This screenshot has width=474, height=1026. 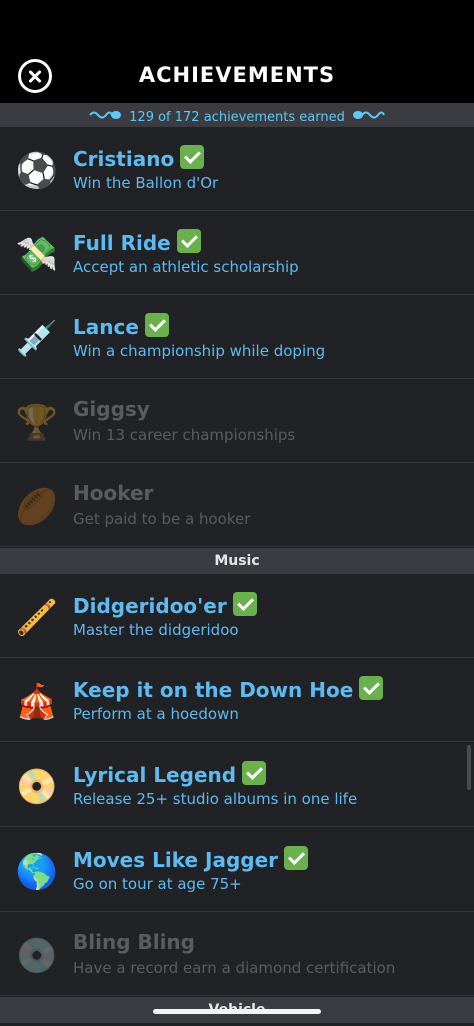 What do you see at coordinates (237, 75) in the screenshot?
I see `page-title: ACHIEVEMENTS` at bounding box center [237, 75].